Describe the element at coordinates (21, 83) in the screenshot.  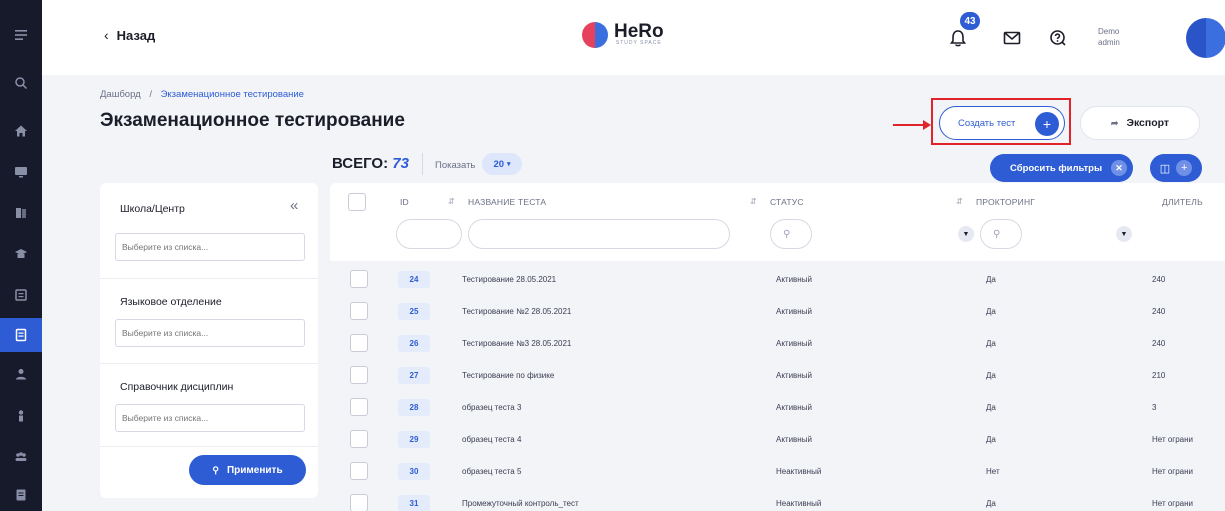
I see `search-icon` at that location.